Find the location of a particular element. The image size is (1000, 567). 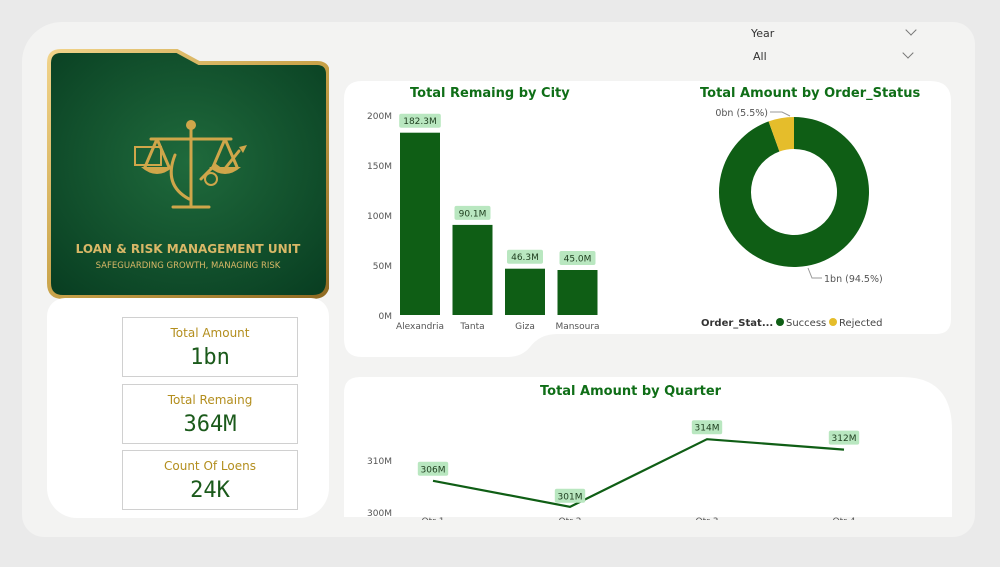

x-tick-label: Qtr 3 is located at coordinates (707, 518).